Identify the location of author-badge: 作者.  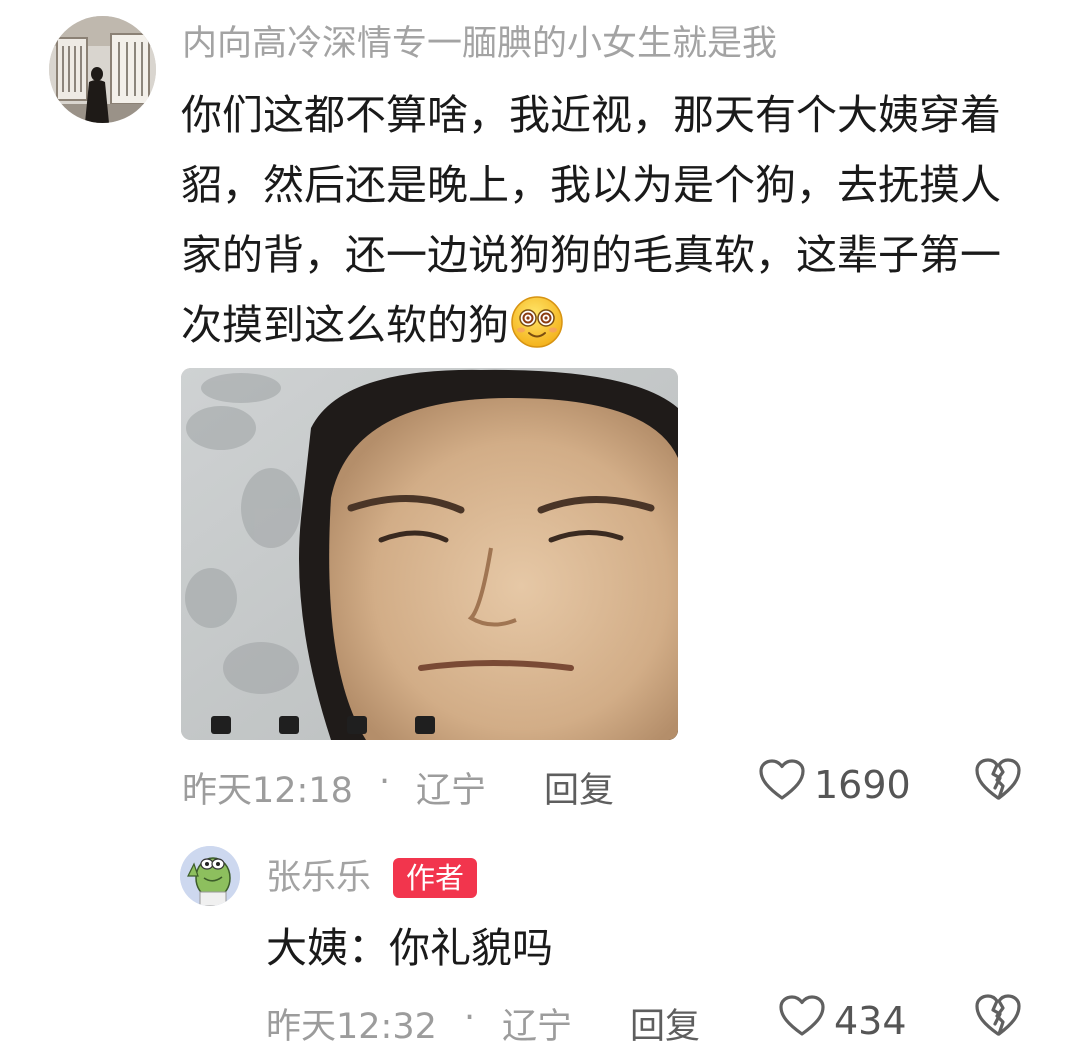
(435, 878).